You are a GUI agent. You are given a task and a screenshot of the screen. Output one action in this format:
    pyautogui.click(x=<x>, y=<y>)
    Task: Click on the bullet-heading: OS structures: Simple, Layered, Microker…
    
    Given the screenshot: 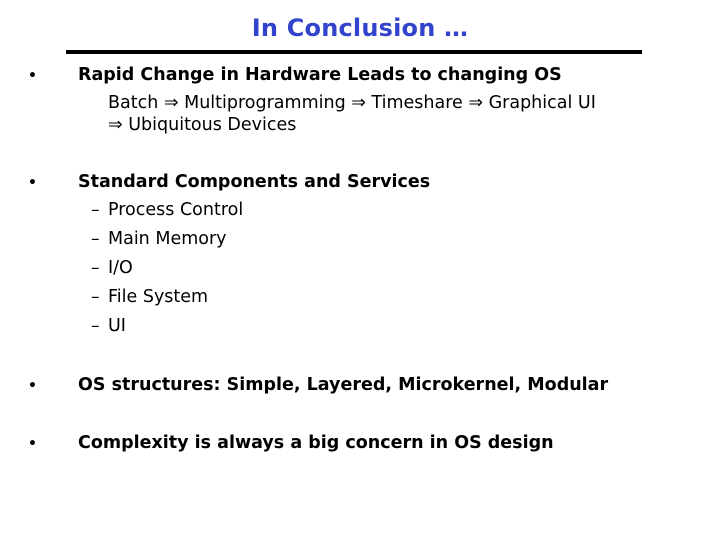 What is the action you would take?
    pyautogui.click(x=343, y=385)
    